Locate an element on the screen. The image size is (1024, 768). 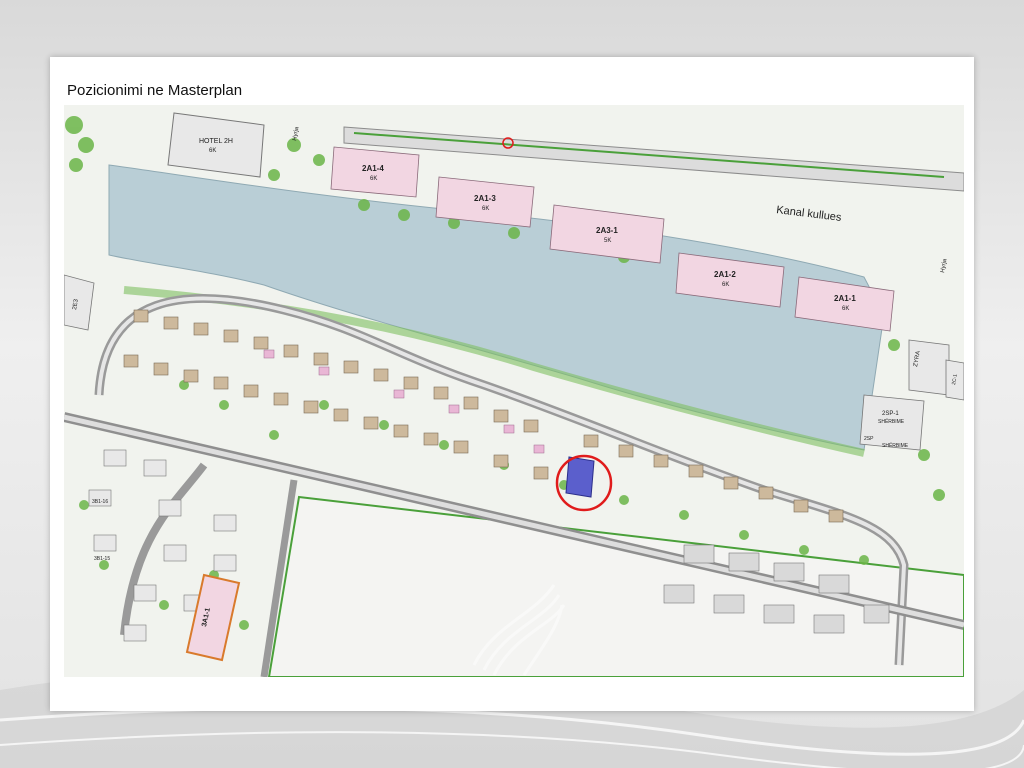
svg-text: 5K is located at coordinates (607, 241).